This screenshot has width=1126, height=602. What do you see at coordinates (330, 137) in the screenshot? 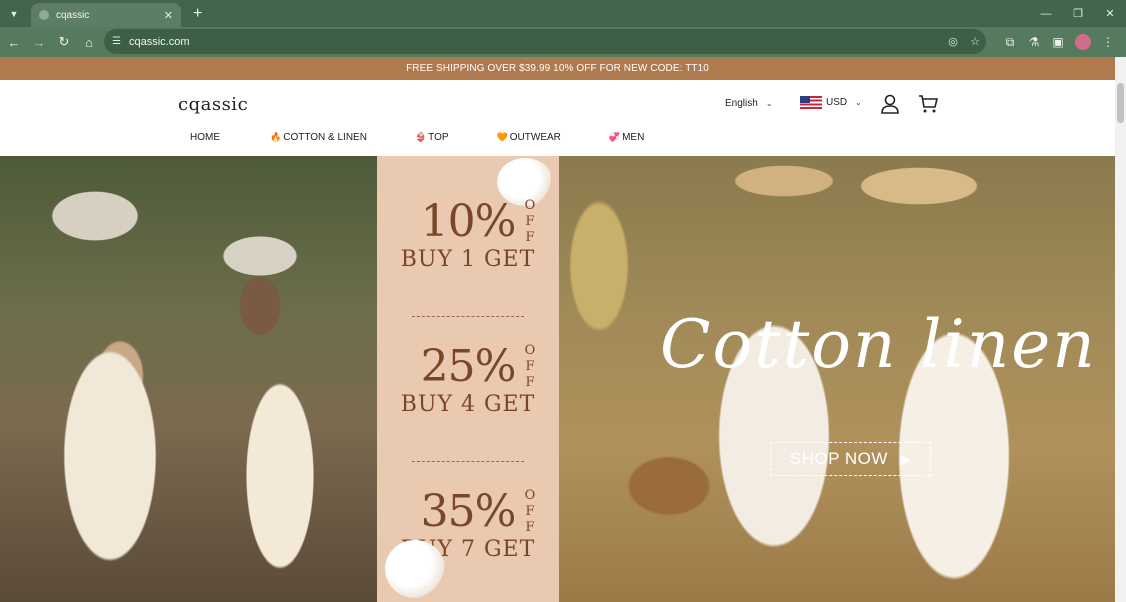
I see `nav-item-cotton-linen: 🔥 COTTON & LINEN` at bounding box center [330, 137].